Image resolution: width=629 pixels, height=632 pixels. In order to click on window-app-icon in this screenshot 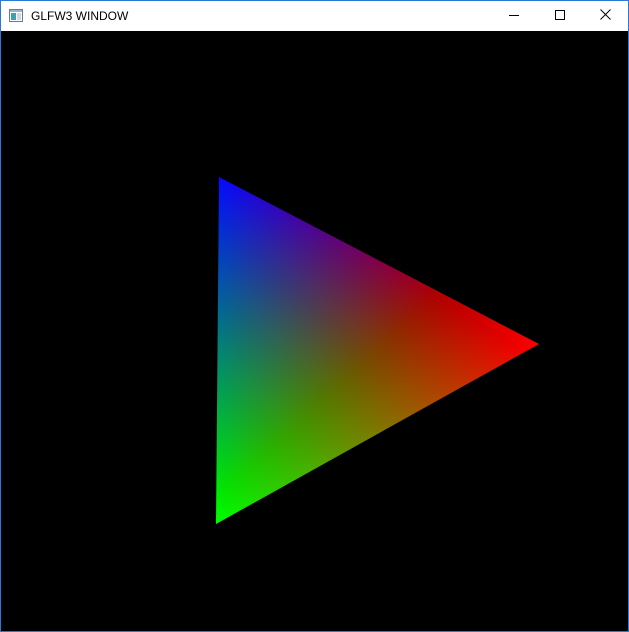, I will do `click(16, 15)`.